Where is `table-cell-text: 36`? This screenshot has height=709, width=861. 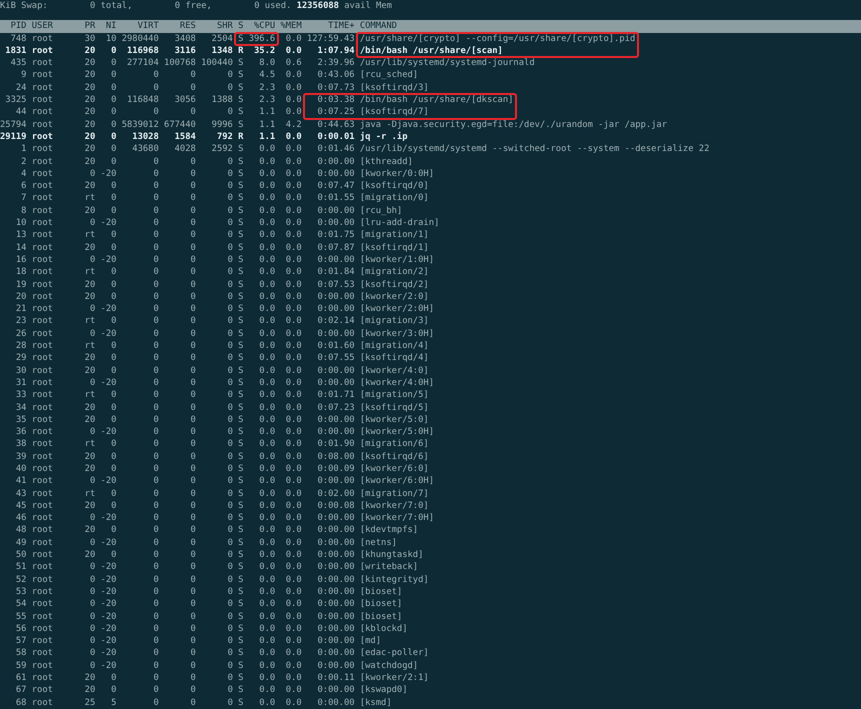
table-cell-text: 36 is located at coordinates (20, 432).